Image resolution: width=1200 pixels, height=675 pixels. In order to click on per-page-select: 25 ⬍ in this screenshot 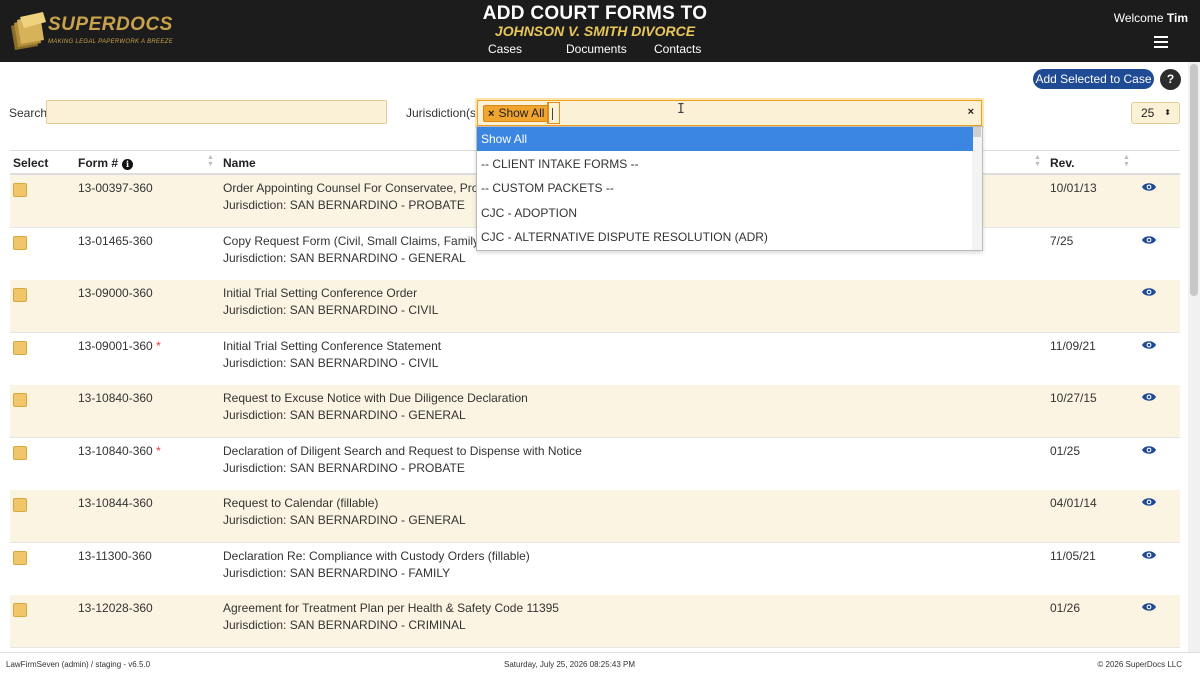, I will do `click(1155, 113)`.